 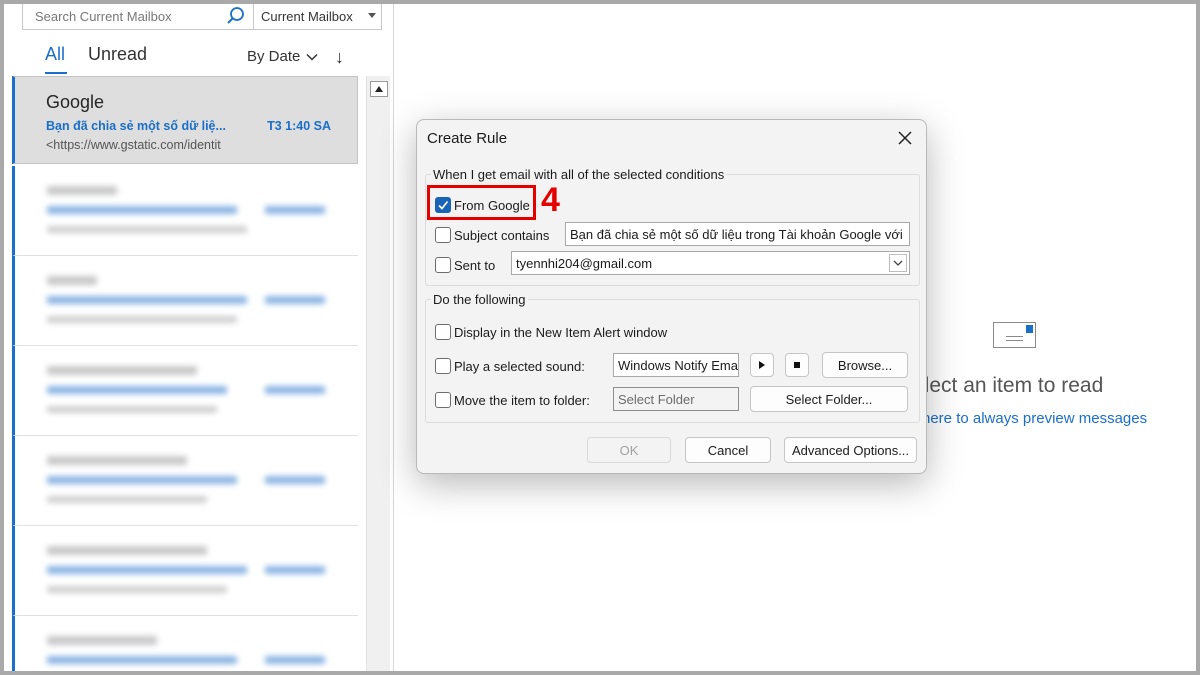 What do you see at coordinates (905, 138) in the screenshot?
I see `close-icon` at bounding box center [905, 138].